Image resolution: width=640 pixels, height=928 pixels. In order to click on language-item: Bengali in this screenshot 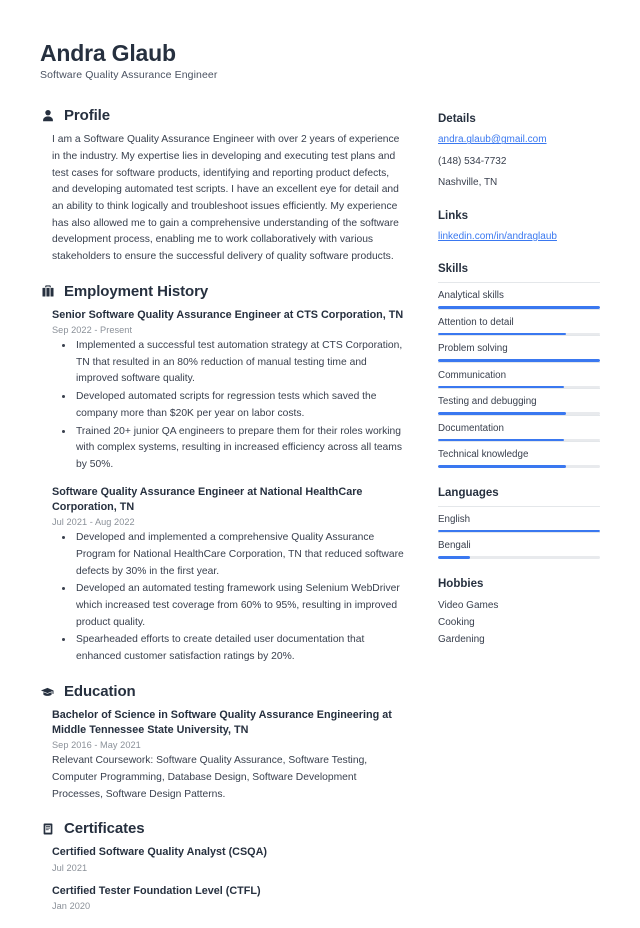, I will do `click(519, 545)`.